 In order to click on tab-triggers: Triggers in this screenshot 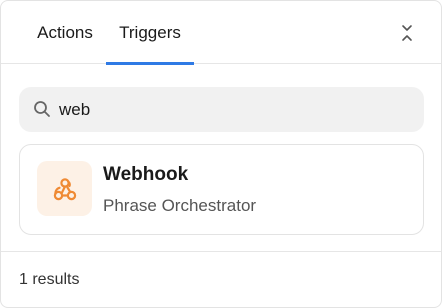, I will do `click(150, 33)`.